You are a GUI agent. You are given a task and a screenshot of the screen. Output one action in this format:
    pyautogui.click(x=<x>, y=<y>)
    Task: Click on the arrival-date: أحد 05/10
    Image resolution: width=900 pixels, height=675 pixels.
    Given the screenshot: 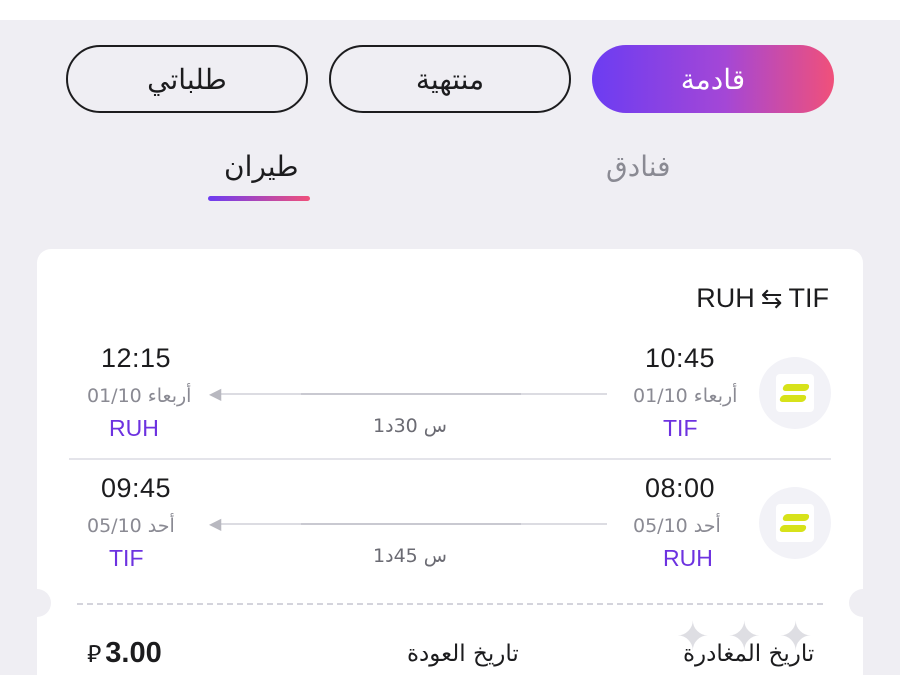 What is the action you would take?
    pyautogui.click(x=131, y=526)
    